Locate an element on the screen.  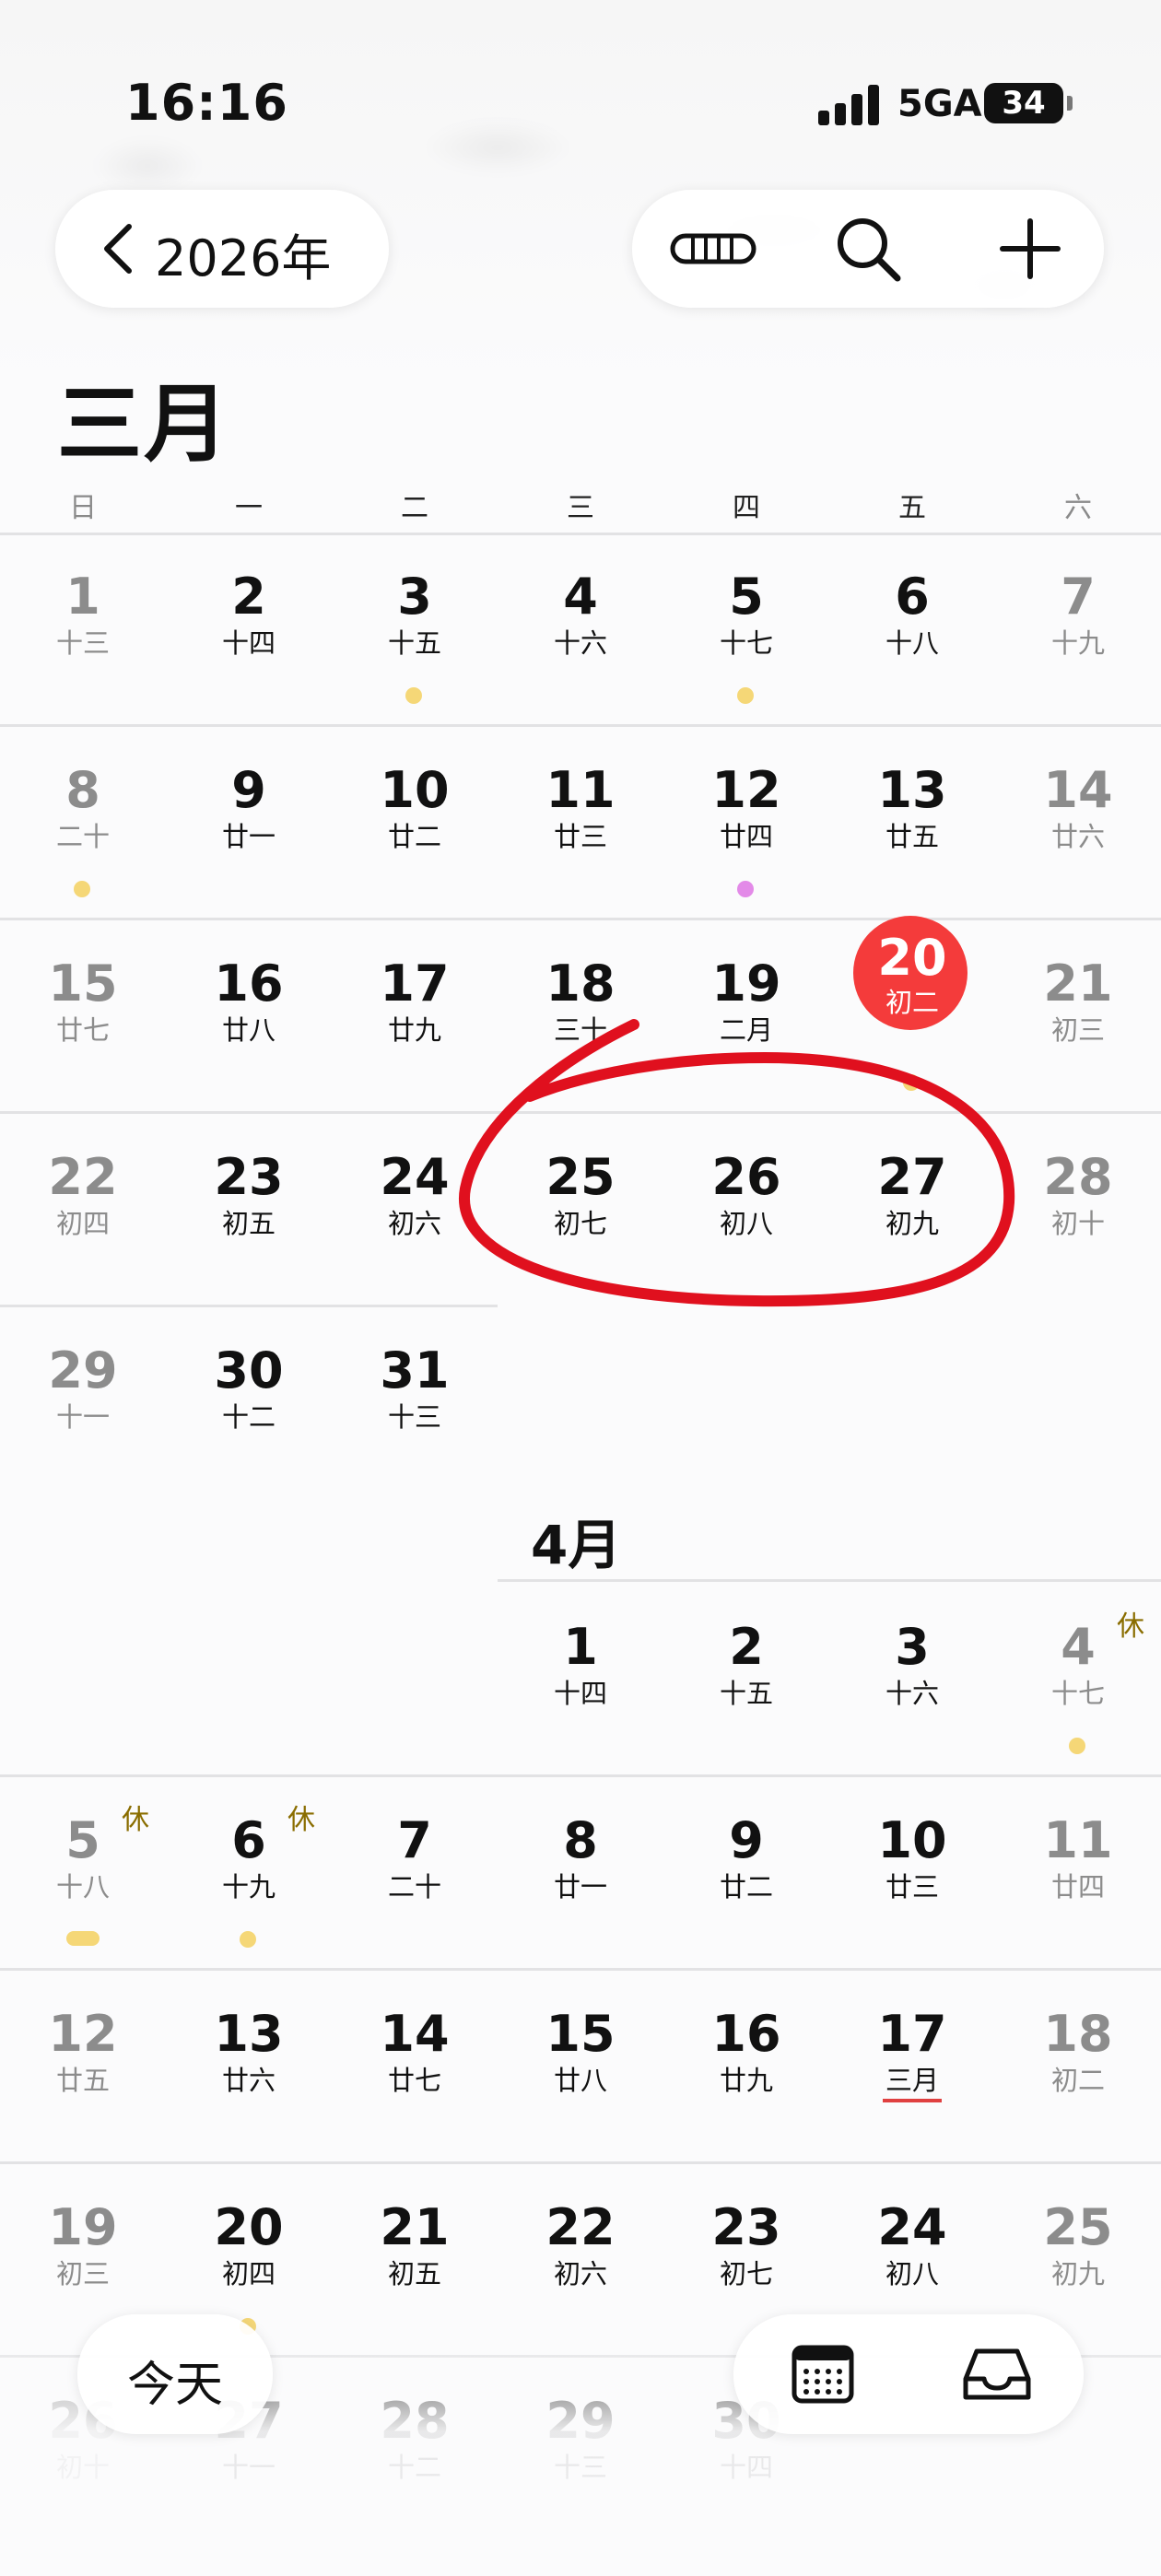
day-number: 22 is located at coordinates (580, 2227).